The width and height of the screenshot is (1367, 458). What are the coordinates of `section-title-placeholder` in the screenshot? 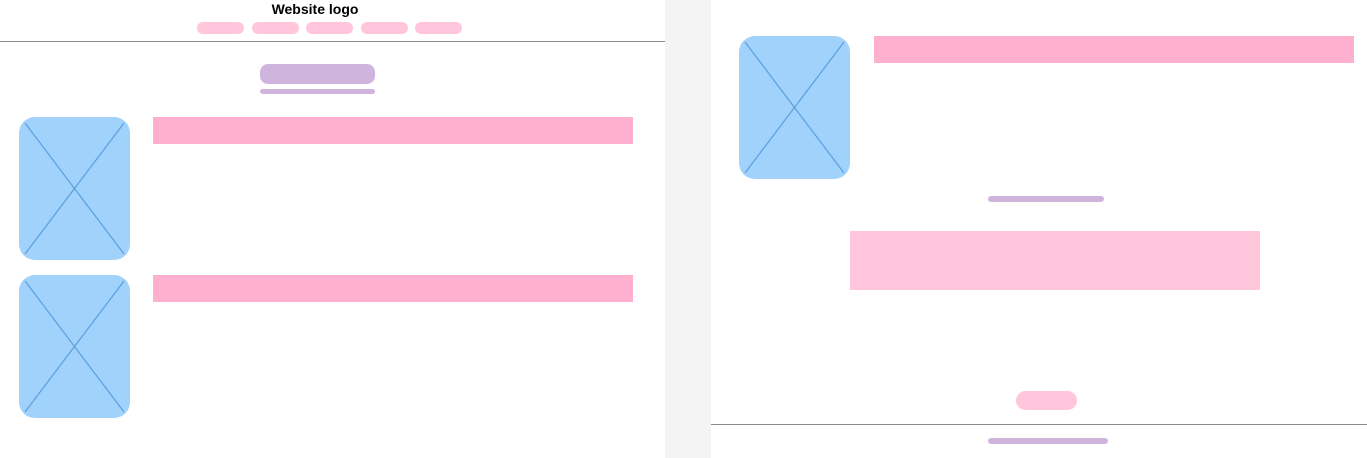 It's located at (317, 74).